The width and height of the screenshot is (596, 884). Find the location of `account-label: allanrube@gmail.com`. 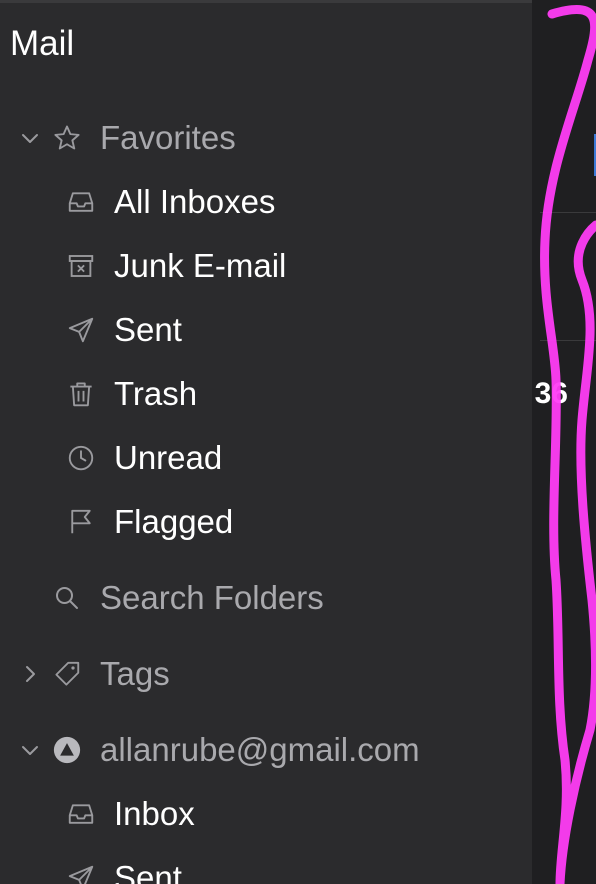

account-label: allanrube@gmail.com is located at coordinates (260, 749).